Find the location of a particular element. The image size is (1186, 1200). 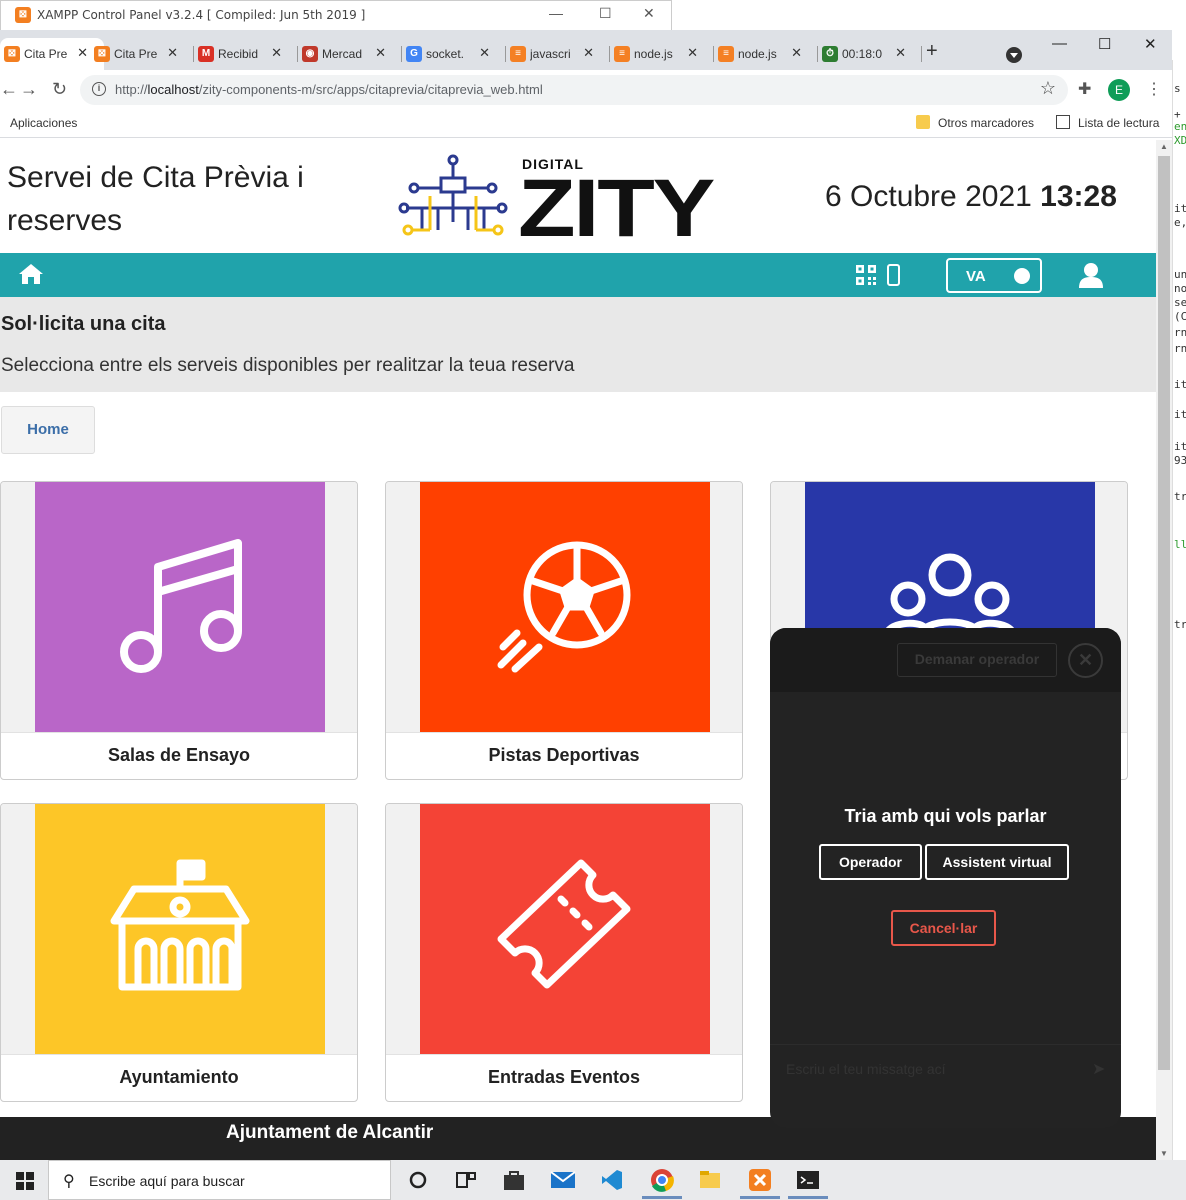

task-view-icon is located at coordinates (466, 1180).